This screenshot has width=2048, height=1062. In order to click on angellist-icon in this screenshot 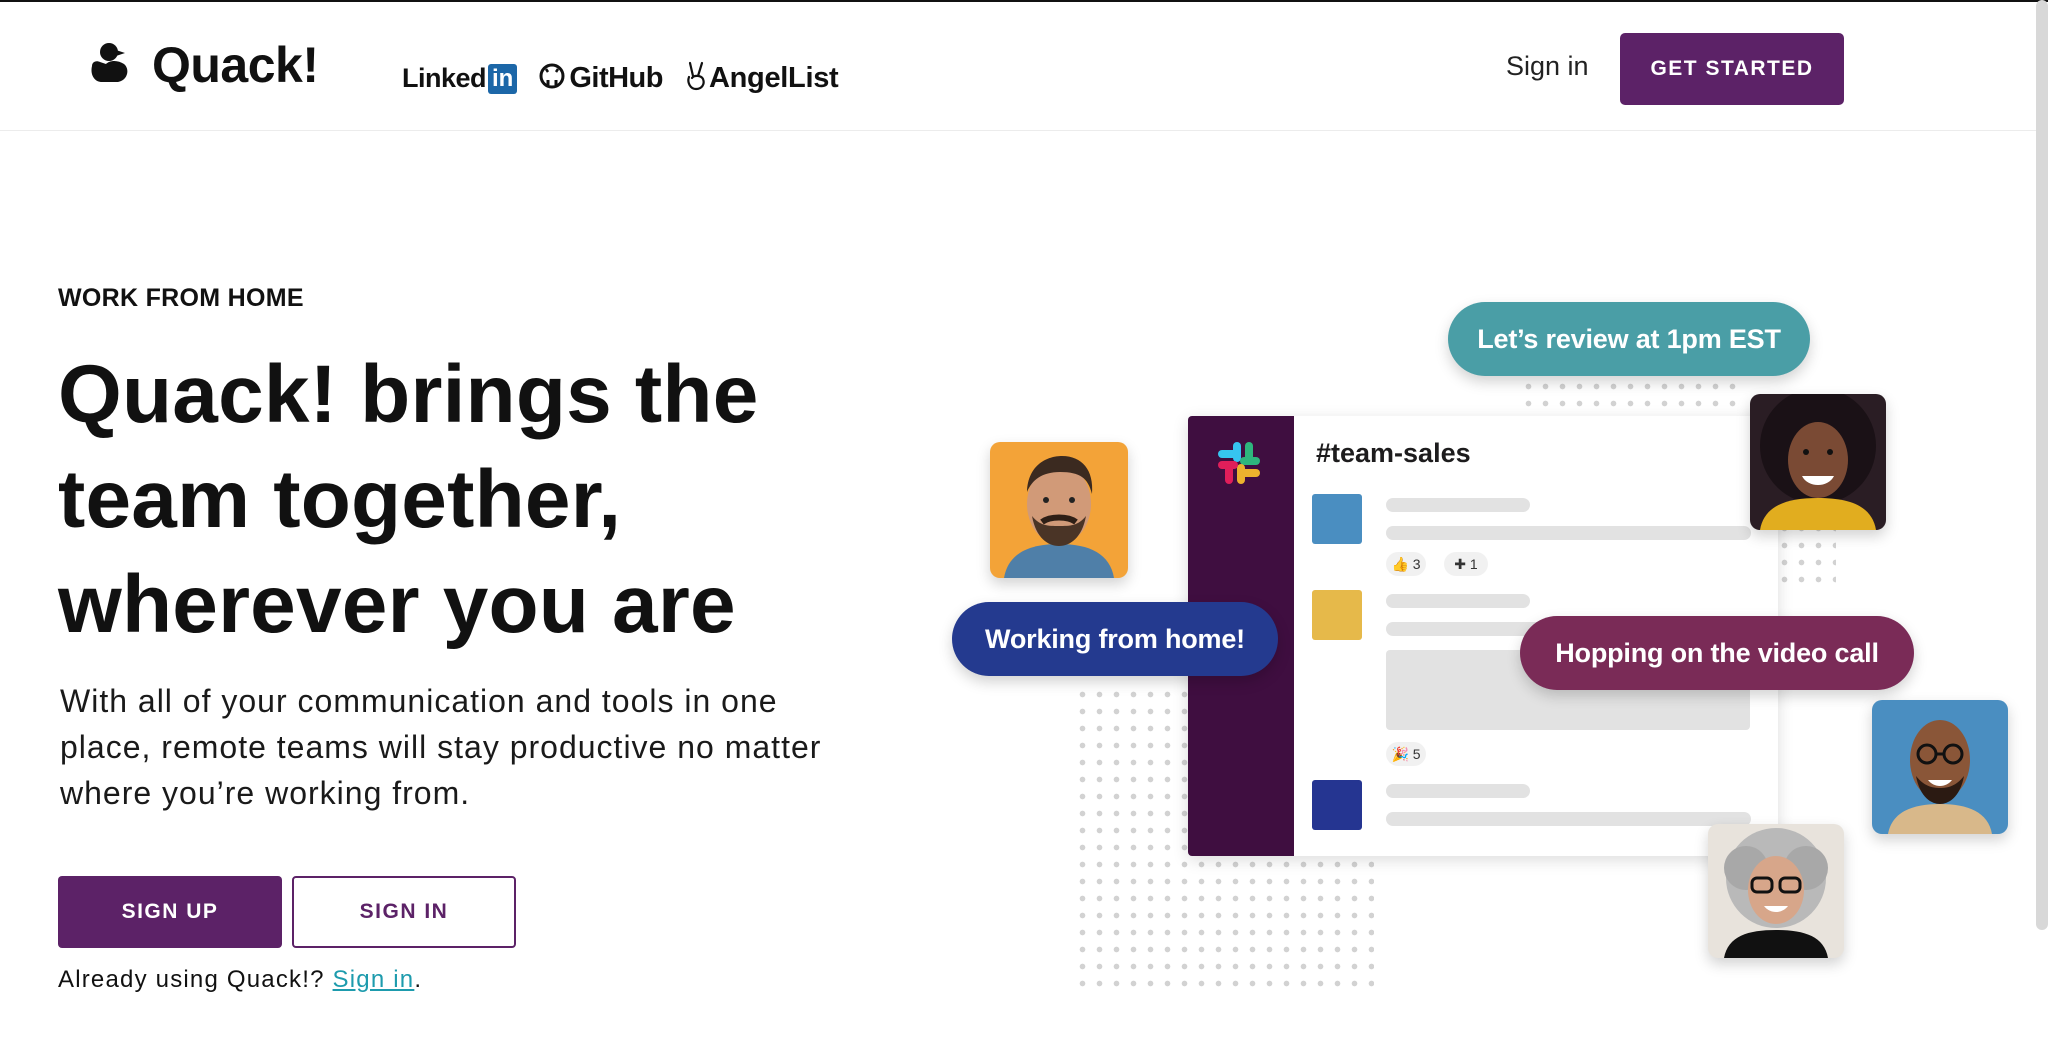, I will do `click(696, 78)`.